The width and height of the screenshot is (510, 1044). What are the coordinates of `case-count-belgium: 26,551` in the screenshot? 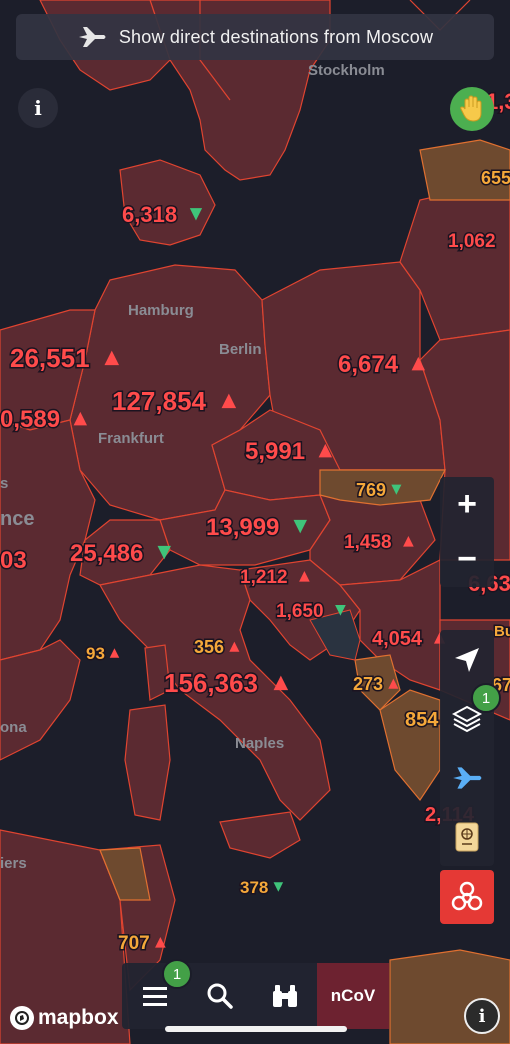 It's located at (50, 358).